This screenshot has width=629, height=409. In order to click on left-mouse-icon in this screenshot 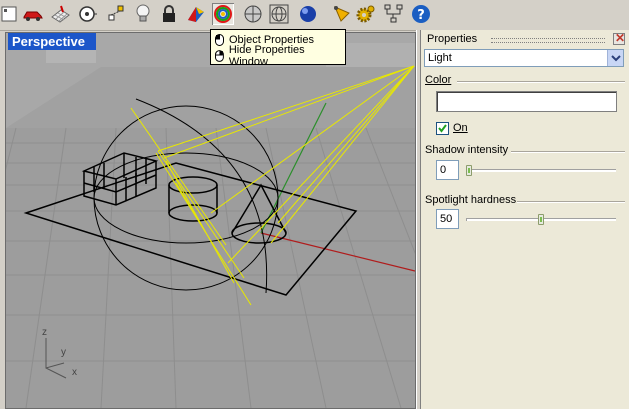, I will do `click(219, 39)`.